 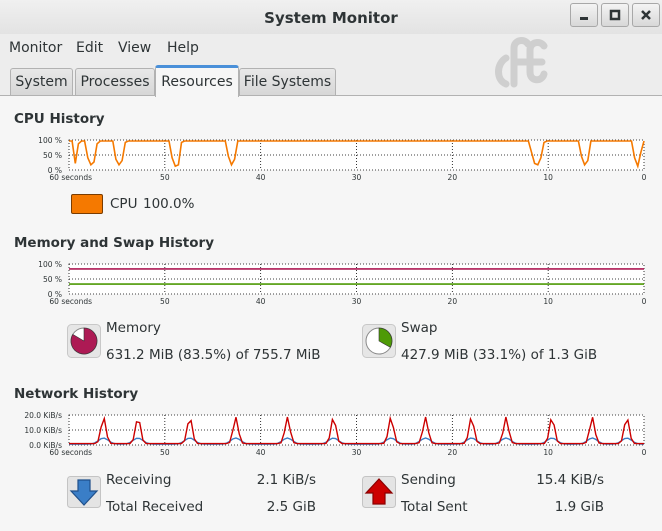 What do you see at coordinates (357, 301) in the screenshot?
I see `memory-x-tick-label: 30` at bounding box center [357, 301].